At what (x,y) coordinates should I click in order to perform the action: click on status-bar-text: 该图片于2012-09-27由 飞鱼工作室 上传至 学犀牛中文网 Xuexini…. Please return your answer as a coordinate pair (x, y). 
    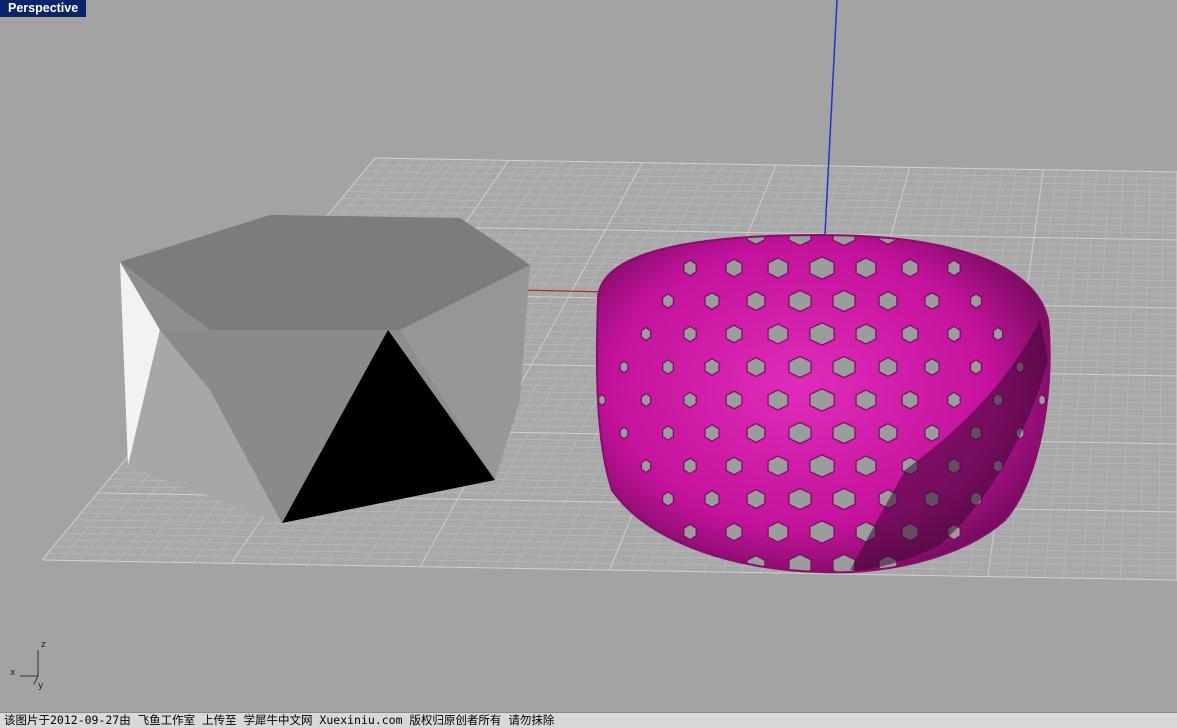
    Looking at the image, I should click on (279, 720).